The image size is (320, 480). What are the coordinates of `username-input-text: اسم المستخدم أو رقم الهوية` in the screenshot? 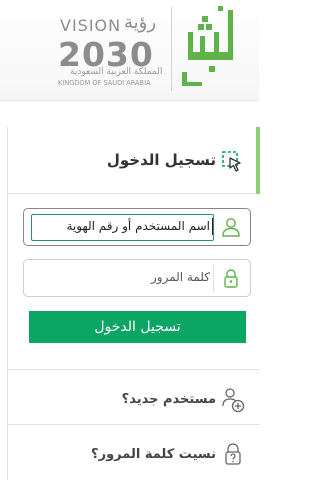 It's located at (138, 226).